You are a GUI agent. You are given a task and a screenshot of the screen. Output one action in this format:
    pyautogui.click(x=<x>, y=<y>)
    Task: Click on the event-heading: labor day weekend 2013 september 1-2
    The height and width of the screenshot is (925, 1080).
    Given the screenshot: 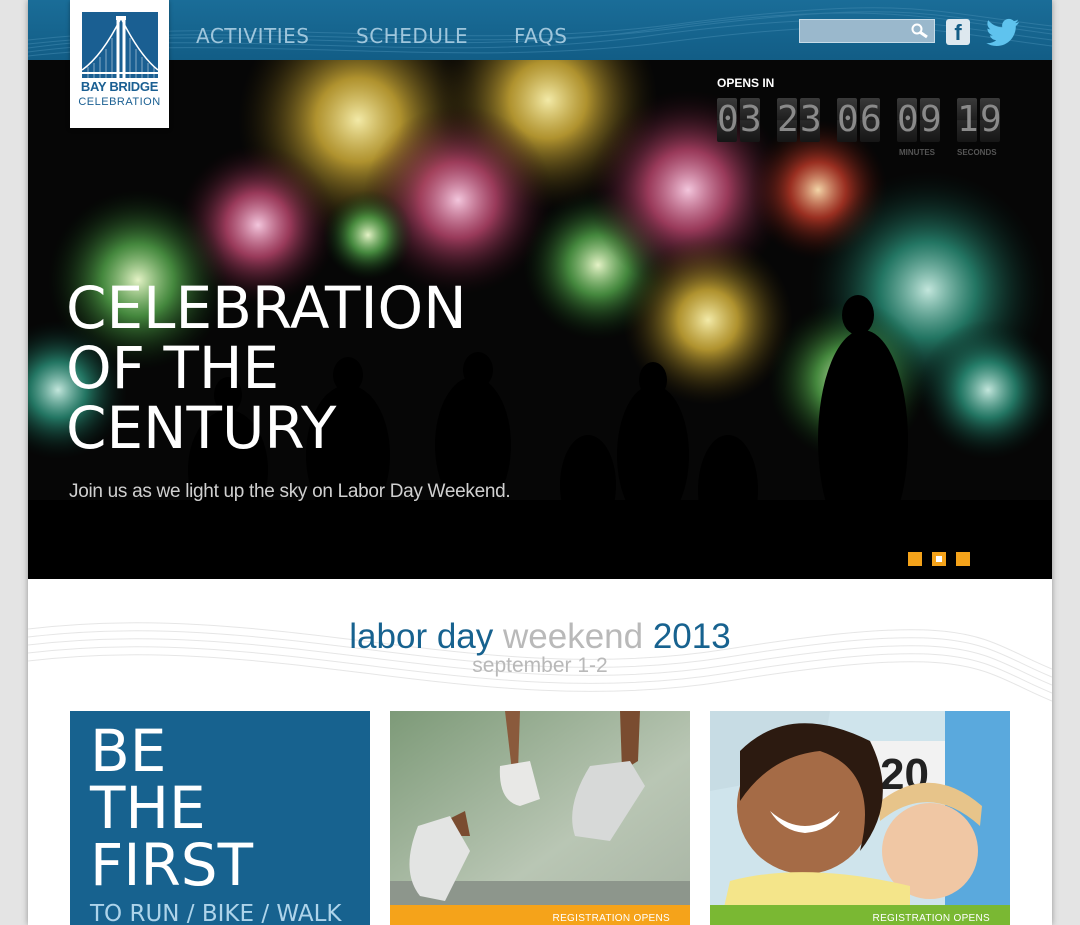 What is the action you would take?
    pyautogui.click(x=540, y=644)
    